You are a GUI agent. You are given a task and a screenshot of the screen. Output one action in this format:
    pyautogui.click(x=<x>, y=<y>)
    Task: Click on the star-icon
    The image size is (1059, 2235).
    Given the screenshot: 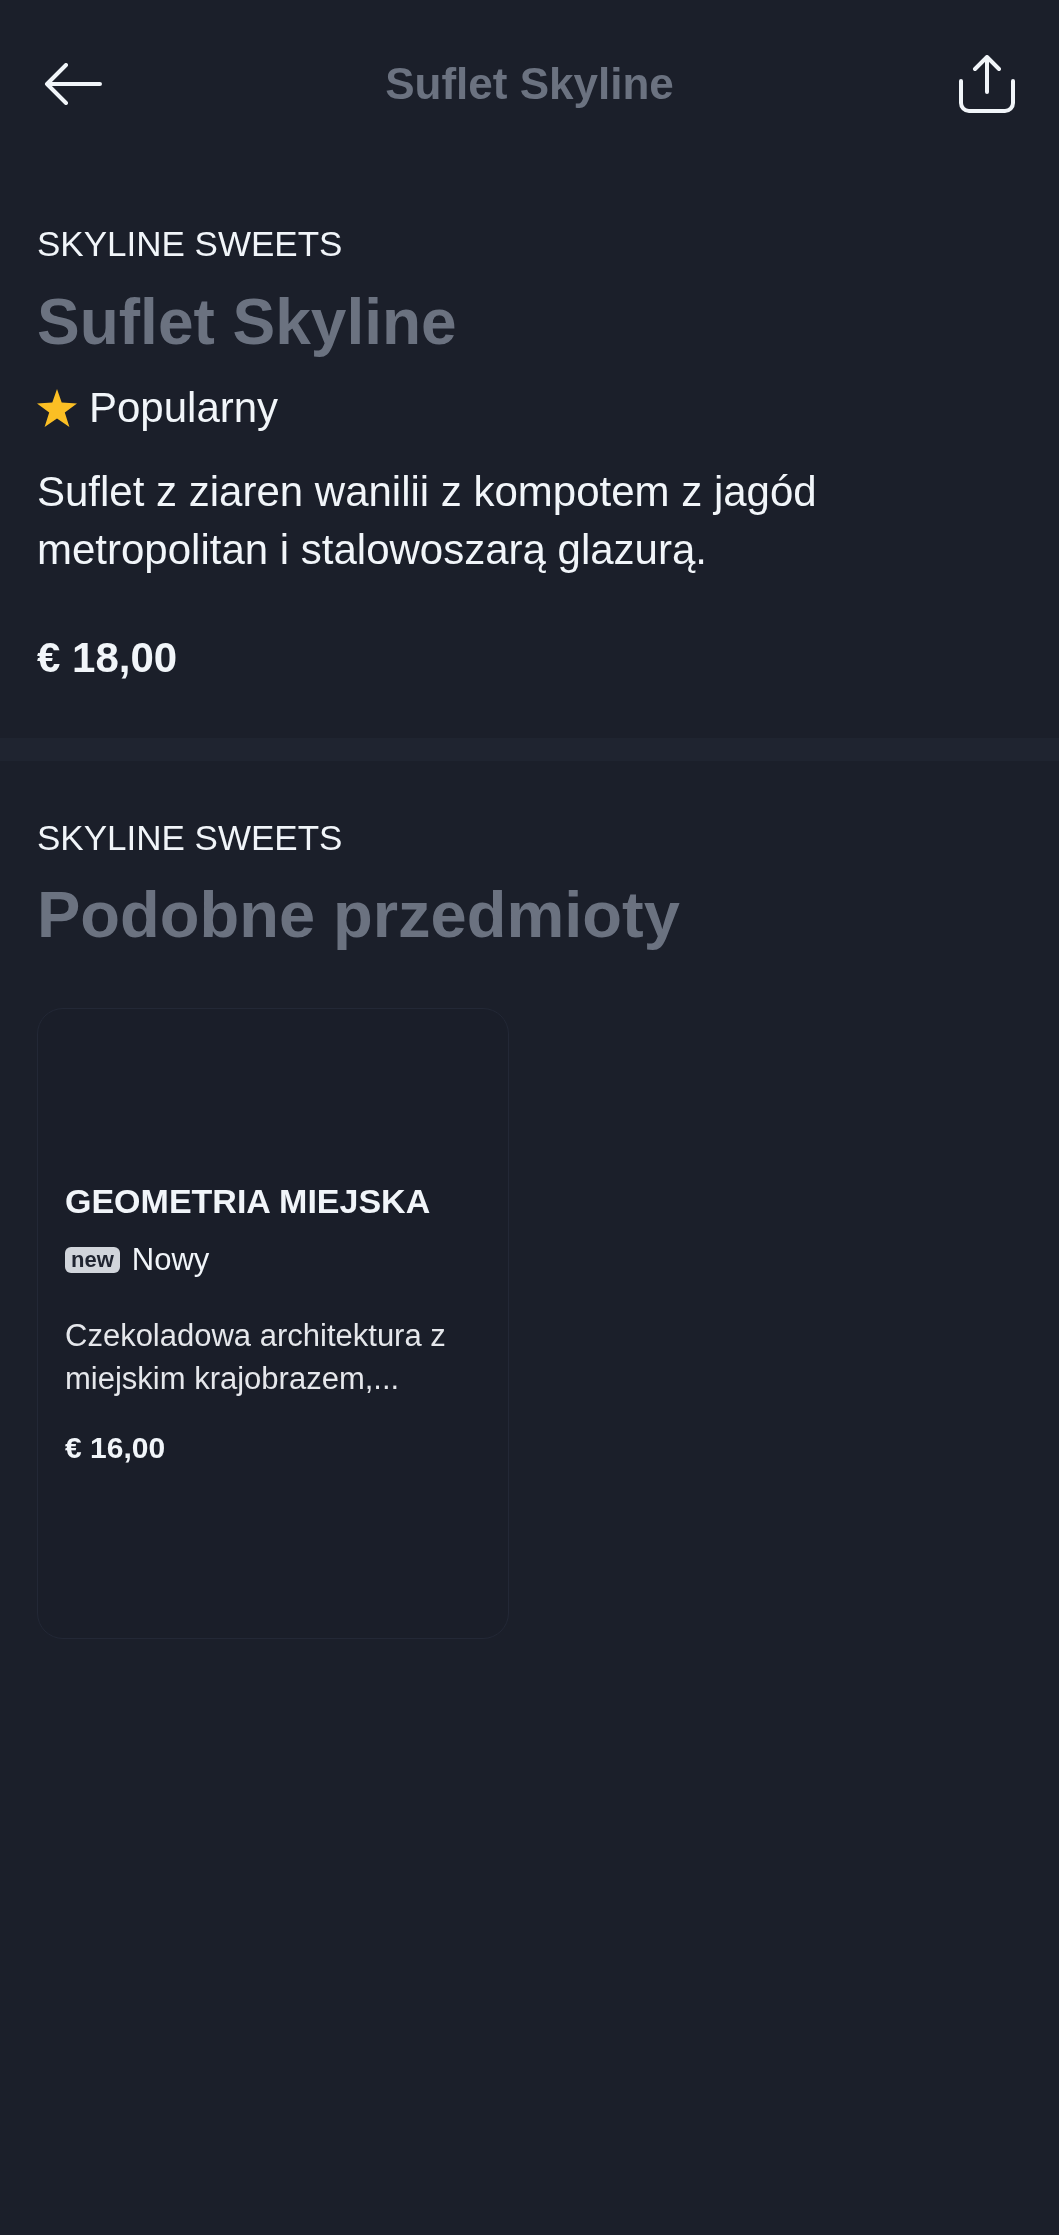 What is the action you would take?
    pyautogui.click(x=57, y=408)
    